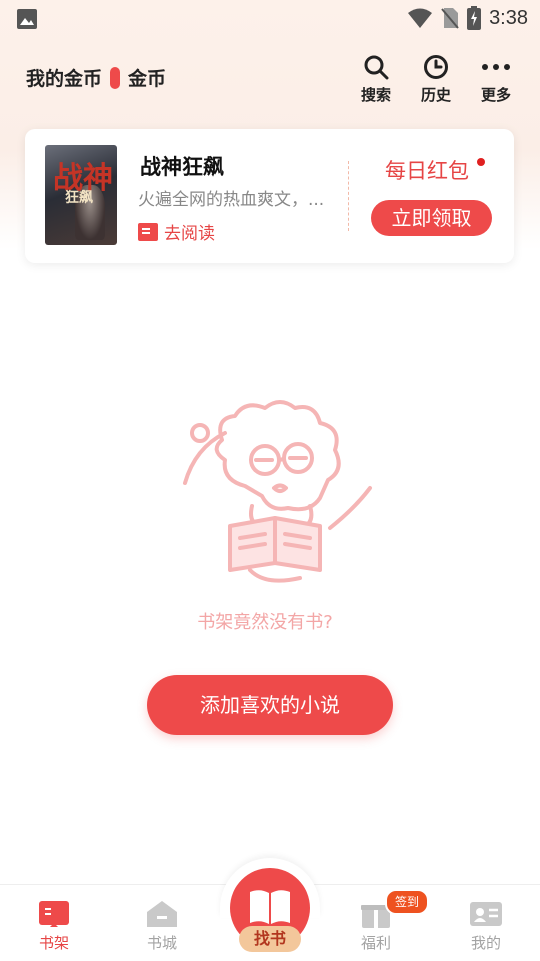  I want to click on book-icon, so click(148, 231).